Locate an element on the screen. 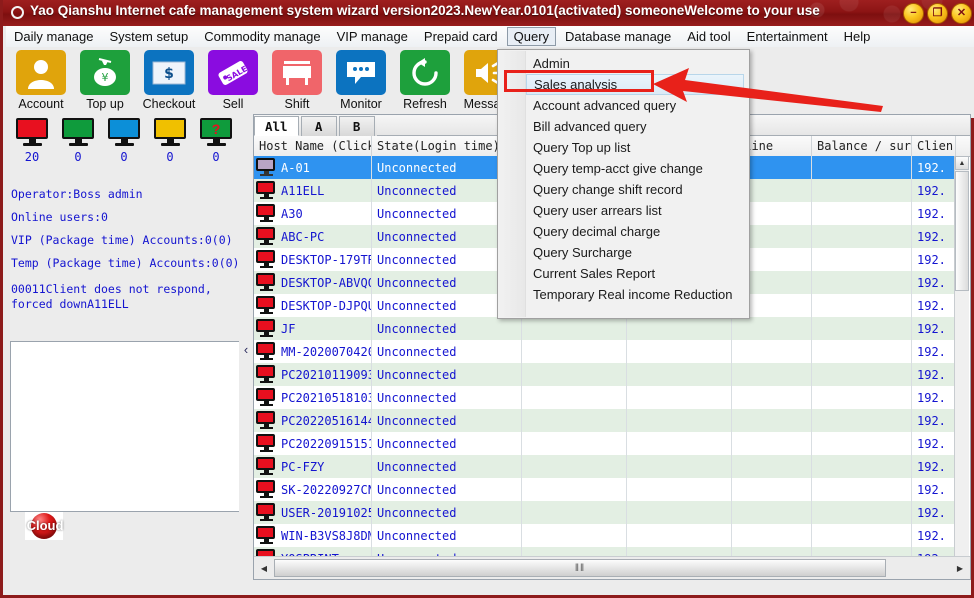  toolbar-button-monitor: Monitor is located at coordinates (361, 79).